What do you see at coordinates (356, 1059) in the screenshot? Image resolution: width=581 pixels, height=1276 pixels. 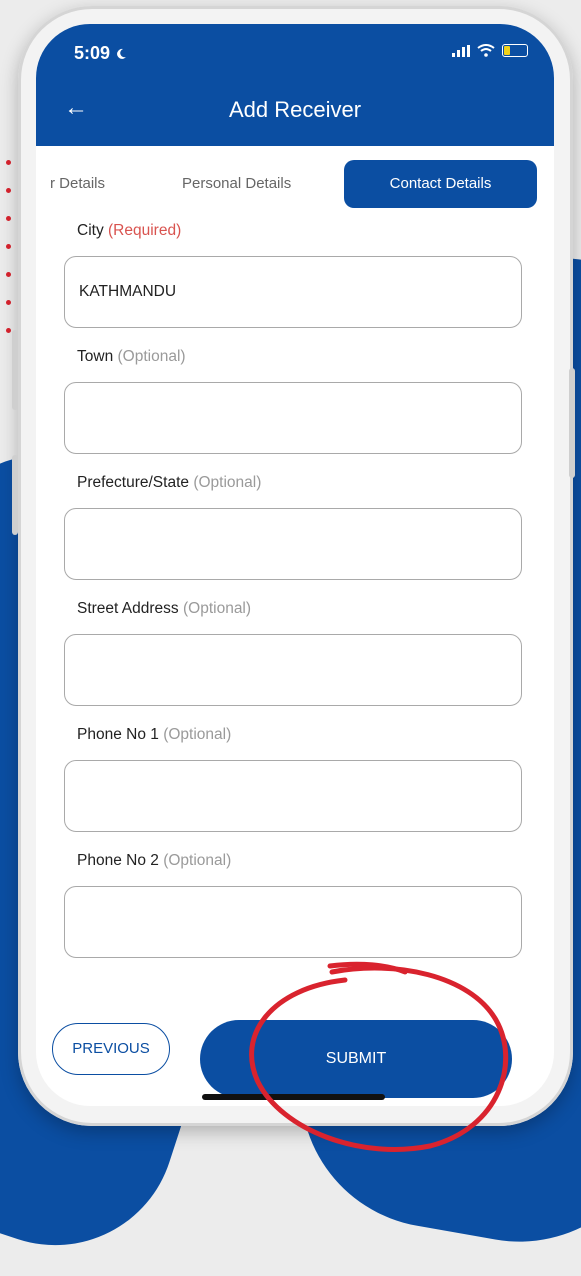 I see `submit-button: SUBMIT` at bounding box center [356, 1059].